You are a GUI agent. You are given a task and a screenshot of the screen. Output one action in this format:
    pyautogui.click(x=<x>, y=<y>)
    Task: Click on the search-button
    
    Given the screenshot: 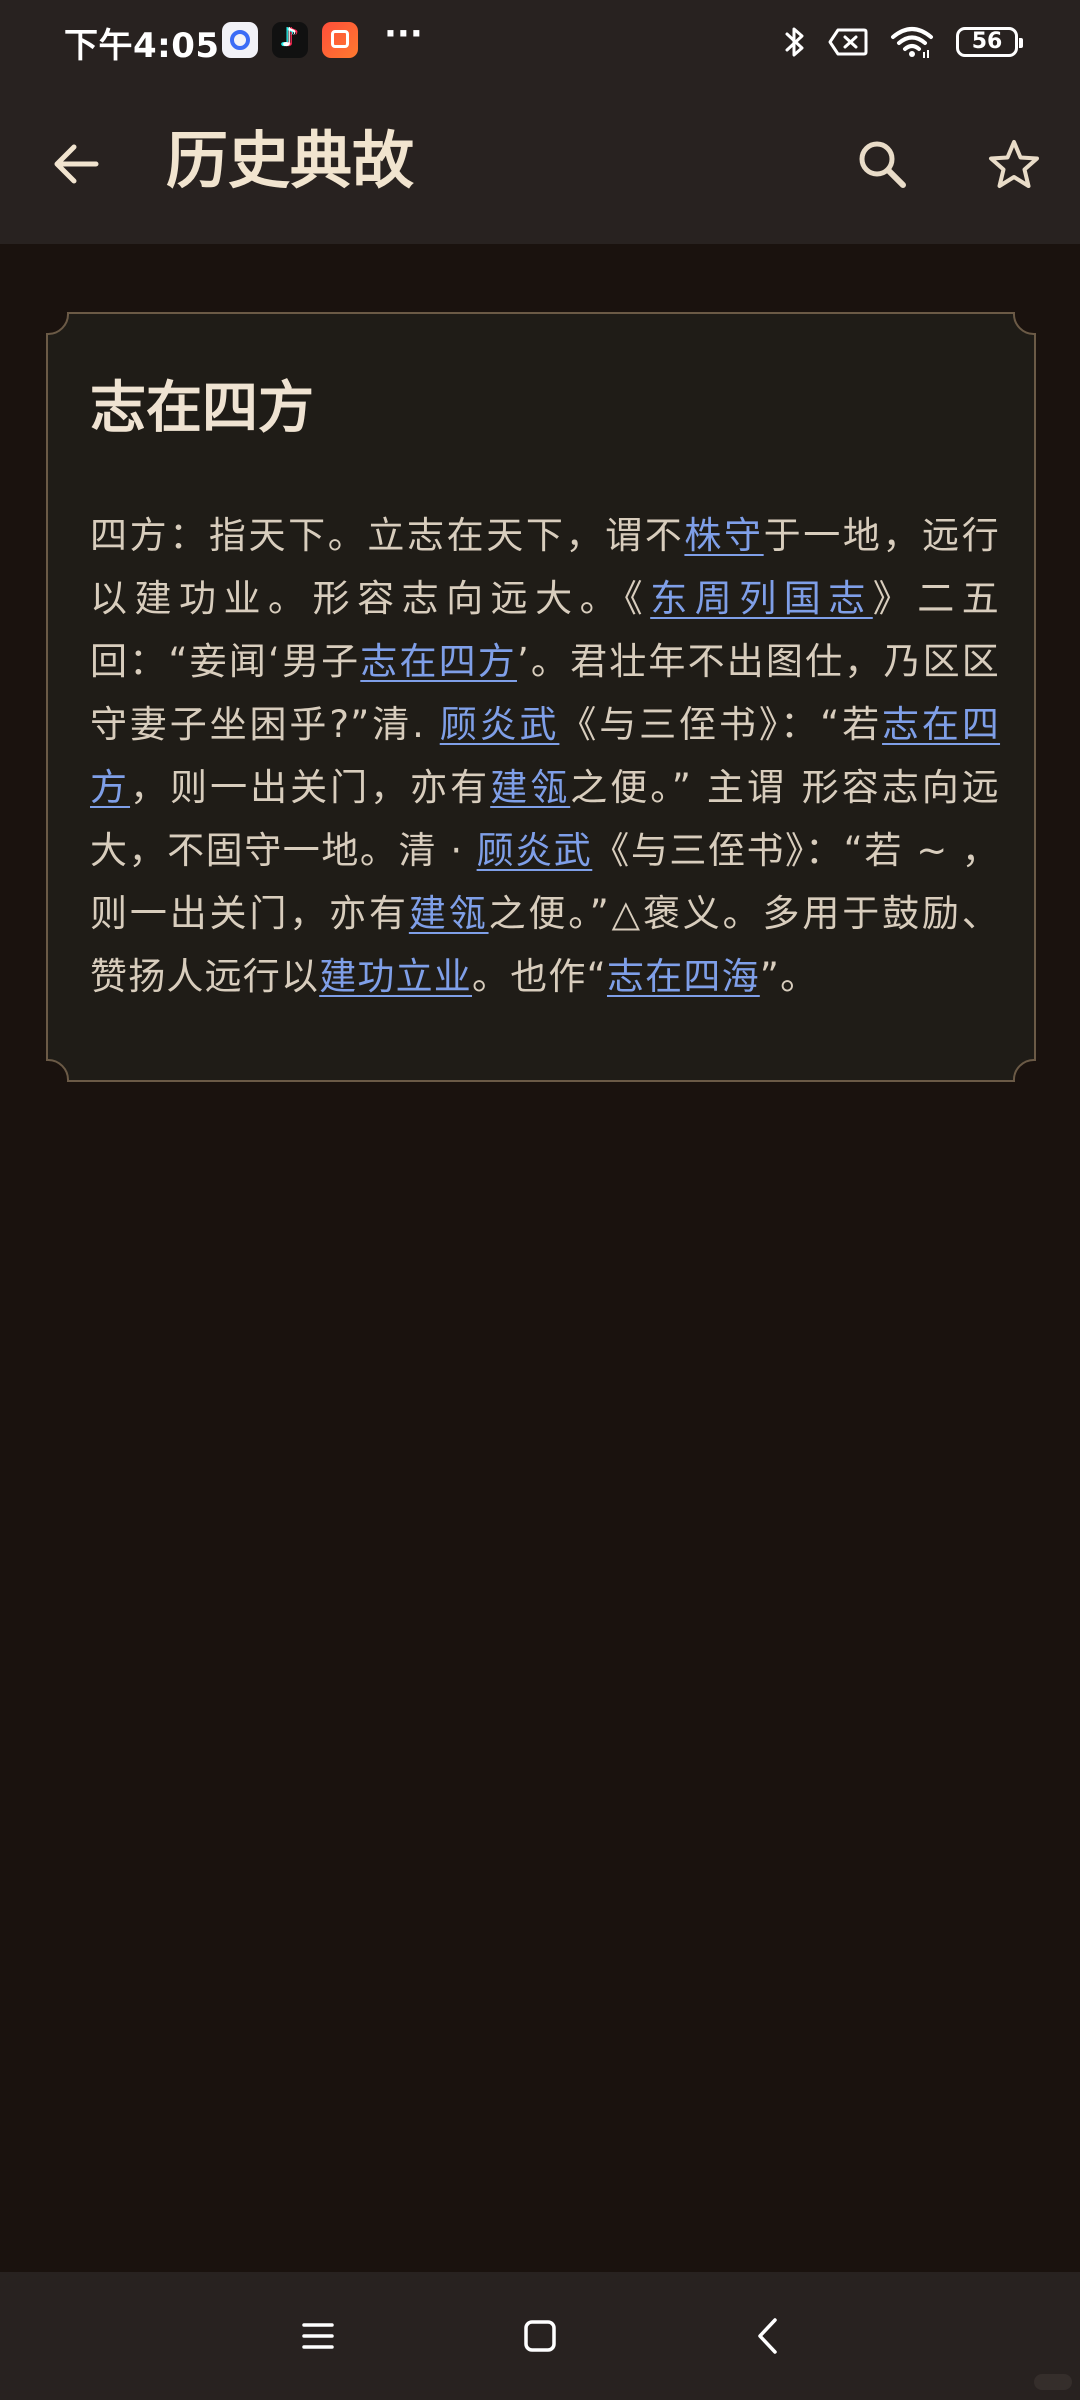 What is the action you would take?
    pyautogui.click(x=882, y=164)
    